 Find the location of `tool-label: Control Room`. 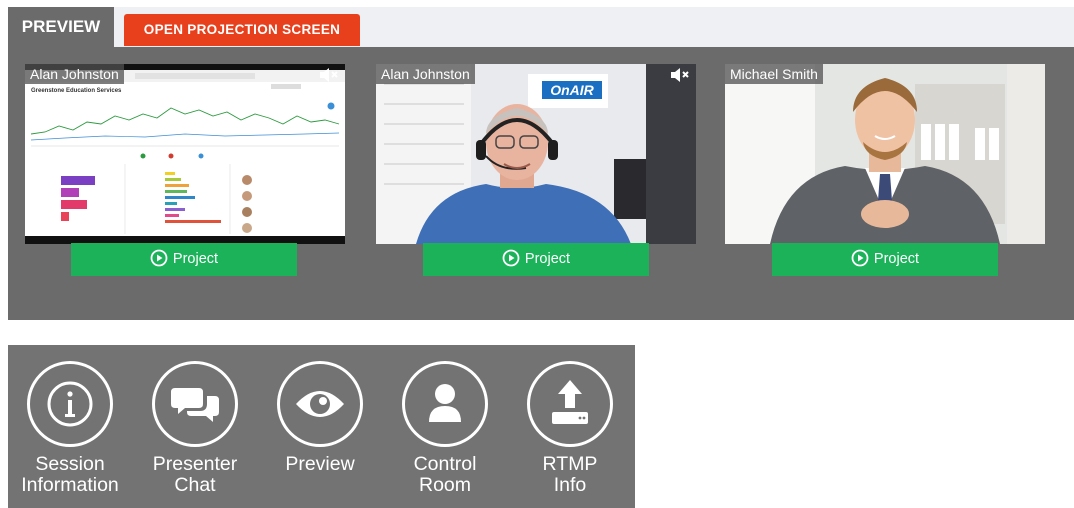

tool-label: Control Room is located at coordinates (445, 474).